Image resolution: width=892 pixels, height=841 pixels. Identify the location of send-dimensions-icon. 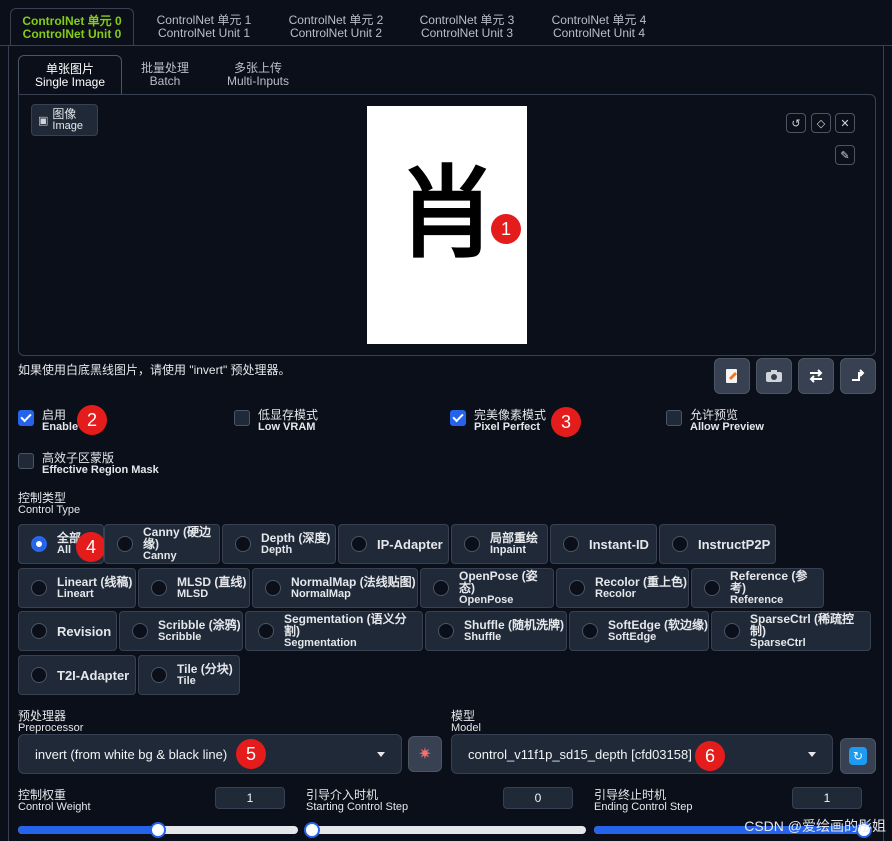
(858, 376).